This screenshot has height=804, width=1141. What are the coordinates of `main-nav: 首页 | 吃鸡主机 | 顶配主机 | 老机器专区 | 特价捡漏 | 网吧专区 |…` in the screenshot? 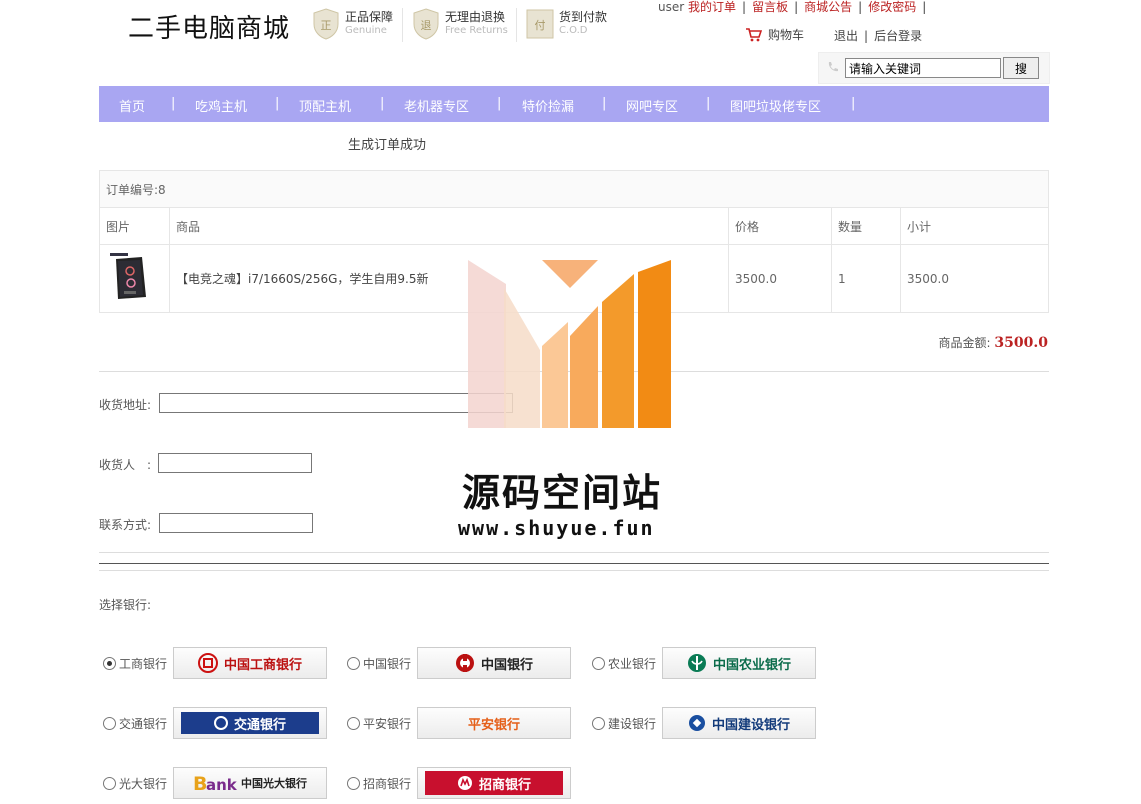 It's located at (574, 104).